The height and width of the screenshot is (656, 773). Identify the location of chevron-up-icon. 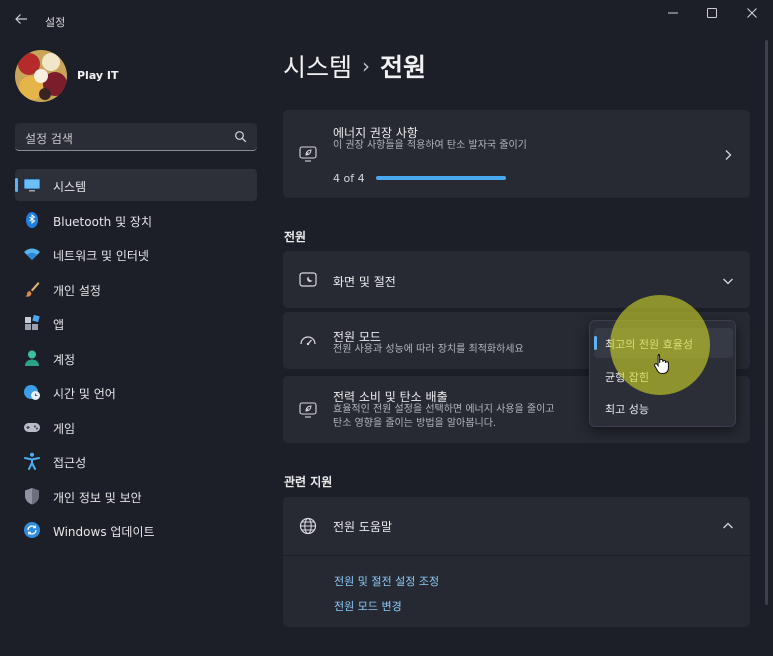
(728, 525).